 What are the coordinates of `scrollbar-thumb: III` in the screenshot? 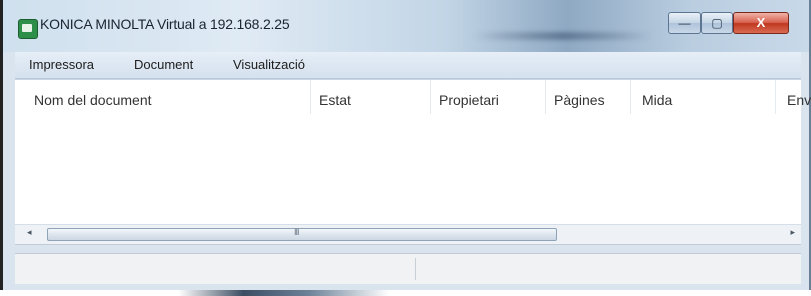 It's located at (302, 234).